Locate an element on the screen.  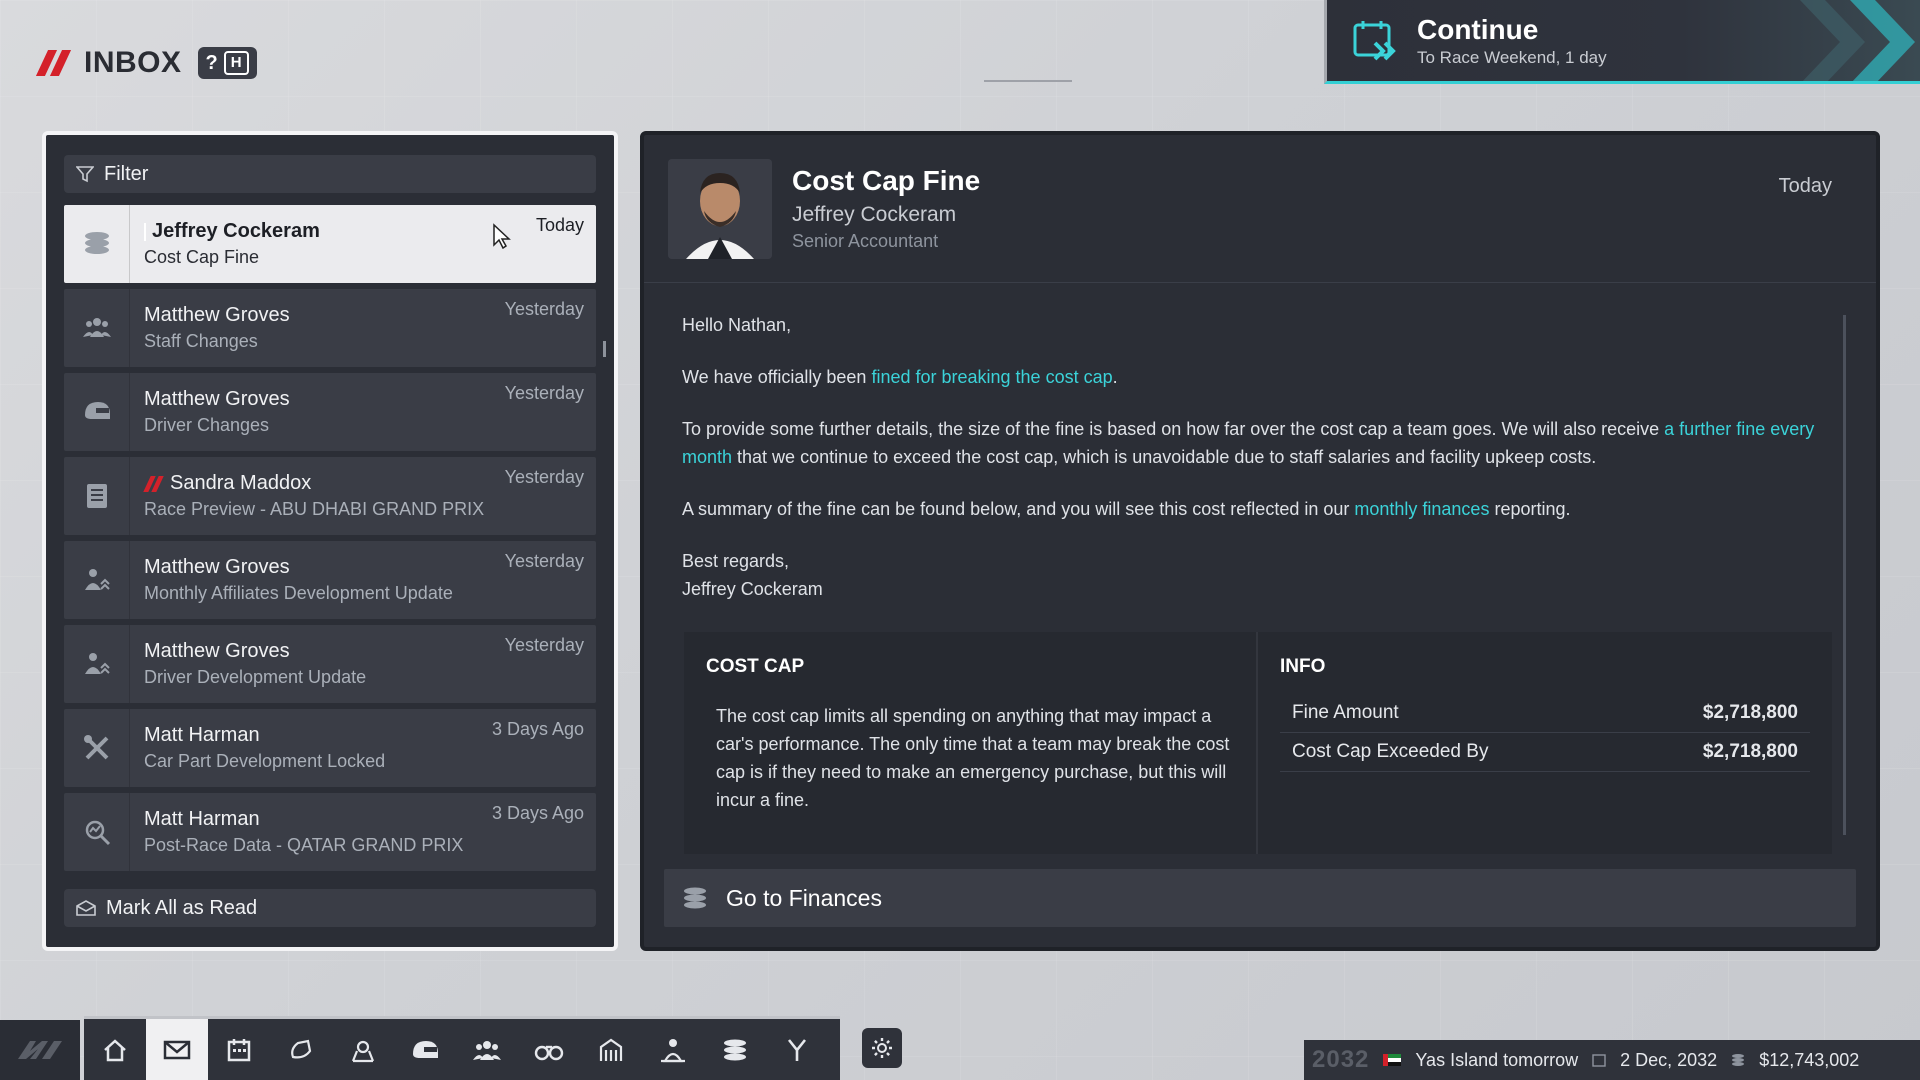
help-hotkey-chip: ? H is located at coordinates (227, 63).